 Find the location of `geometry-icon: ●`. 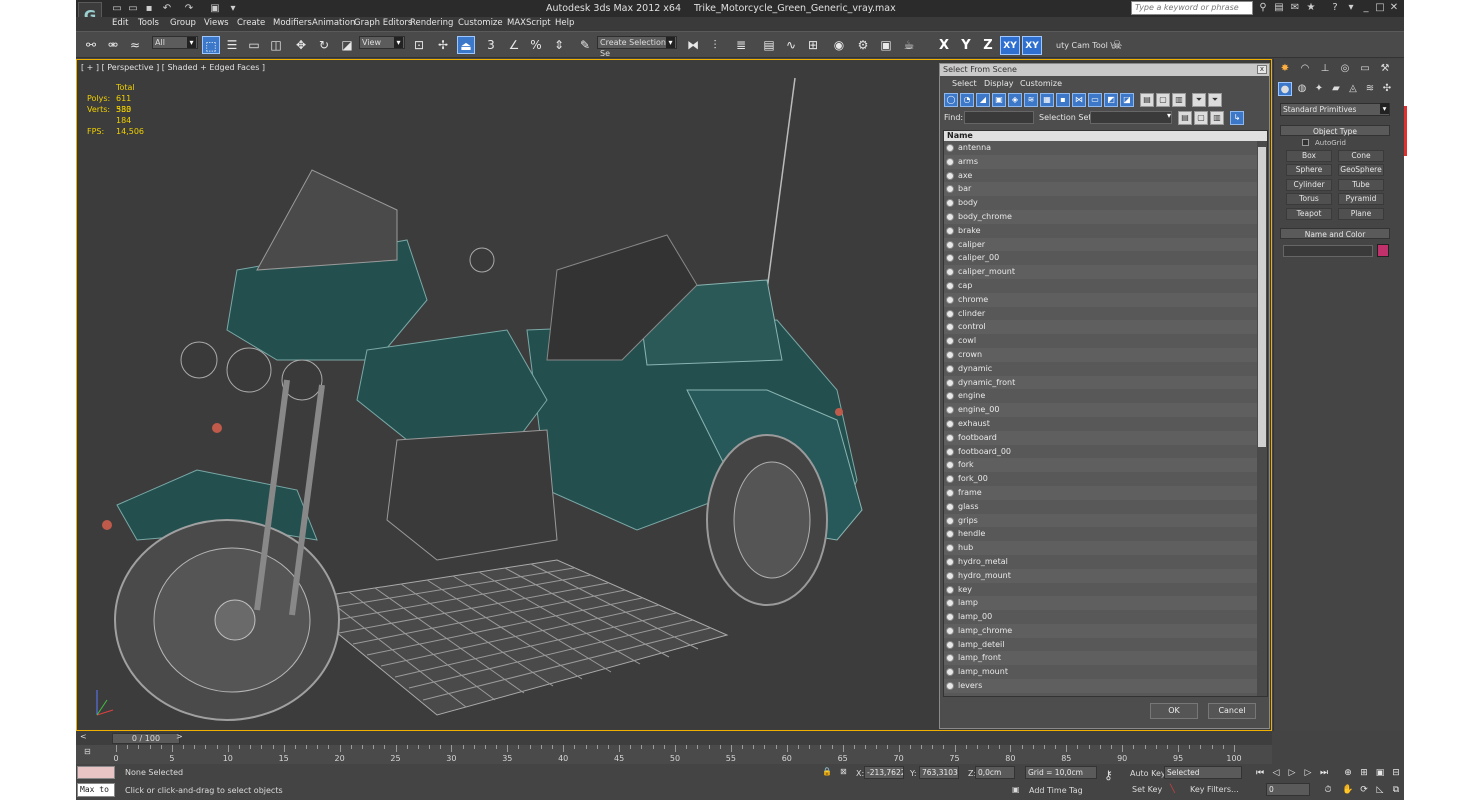

geometry-icon: ● is located at coordinates (1285, 89).